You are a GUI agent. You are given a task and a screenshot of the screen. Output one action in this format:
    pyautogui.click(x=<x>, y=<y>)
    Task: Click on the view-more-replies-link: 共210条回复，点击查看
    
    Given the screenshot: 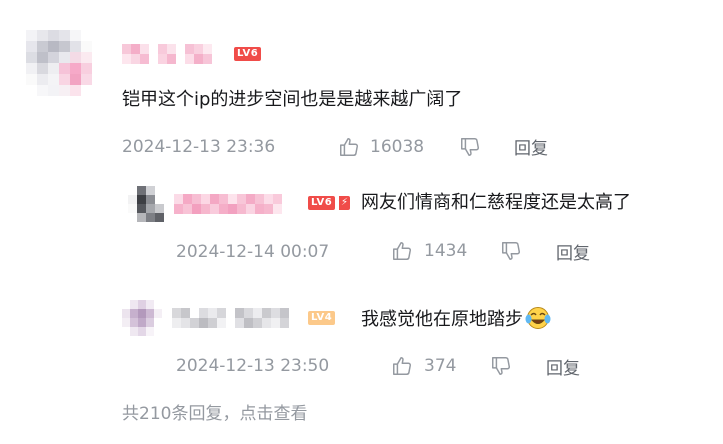 What is the action you would take?
    pyautogui.click(x=214, y=414)
    